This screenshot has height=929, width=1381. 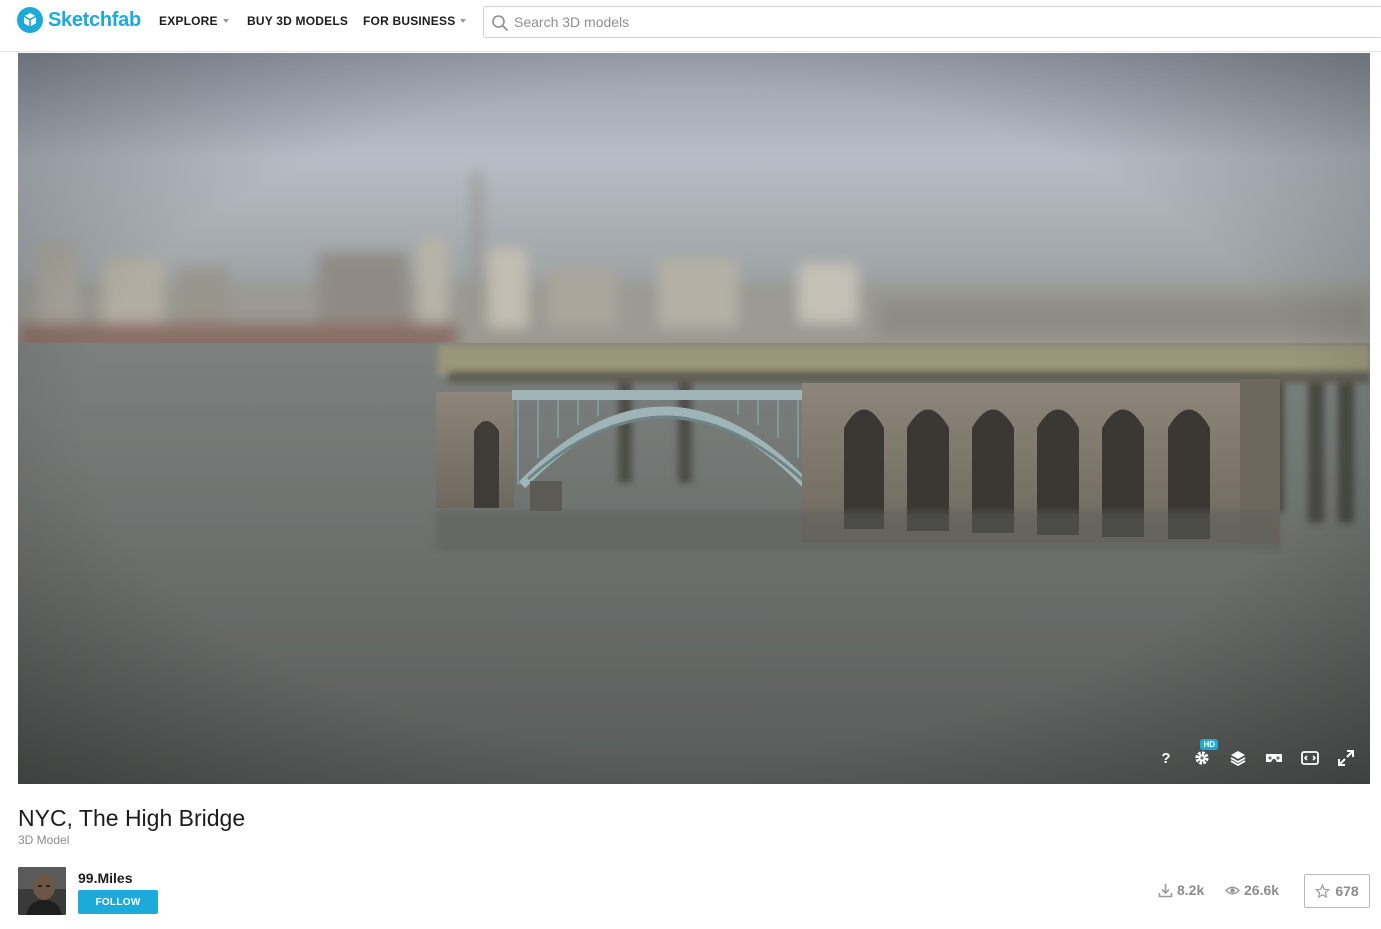 I want to click on downloads-stat: 8.2k, so click(x=1181, y=890).